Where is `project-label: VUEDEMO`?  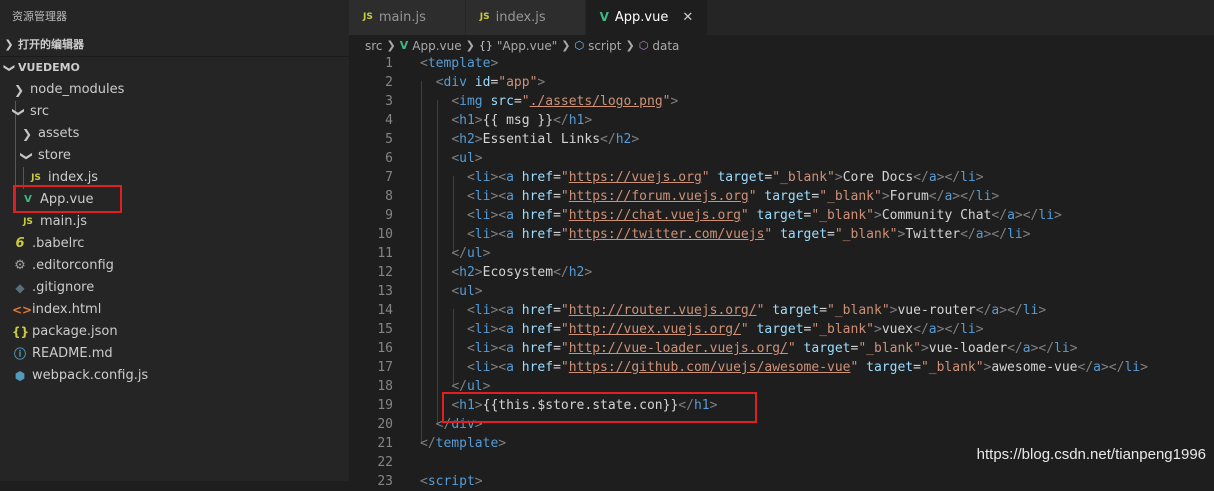 project-label: VUEDEMO is located at coordinates (49, 67).